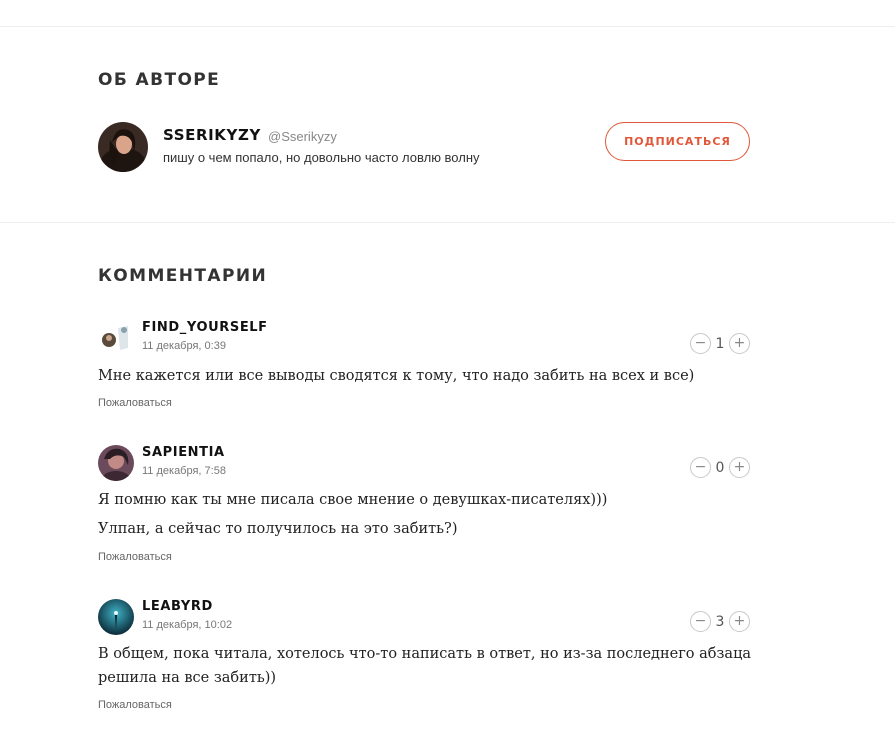 The image size is (895, 731). Describe the element at coordinates (187, 625) in the screenshot. I see `comment-date: 11 декабря, 10:02` at that location.